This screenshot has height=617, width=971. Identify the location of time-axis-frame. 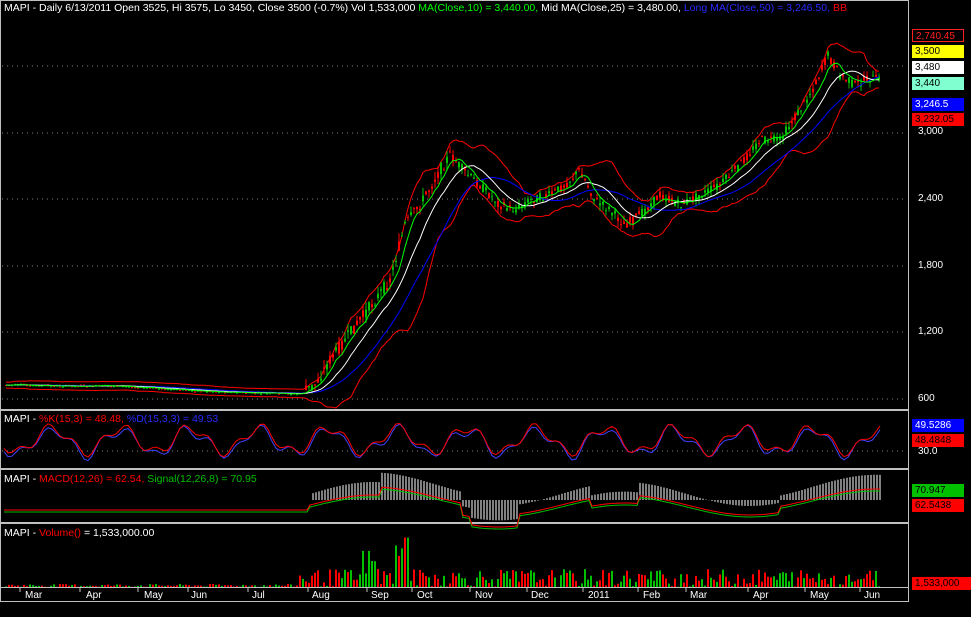
(454, 594).